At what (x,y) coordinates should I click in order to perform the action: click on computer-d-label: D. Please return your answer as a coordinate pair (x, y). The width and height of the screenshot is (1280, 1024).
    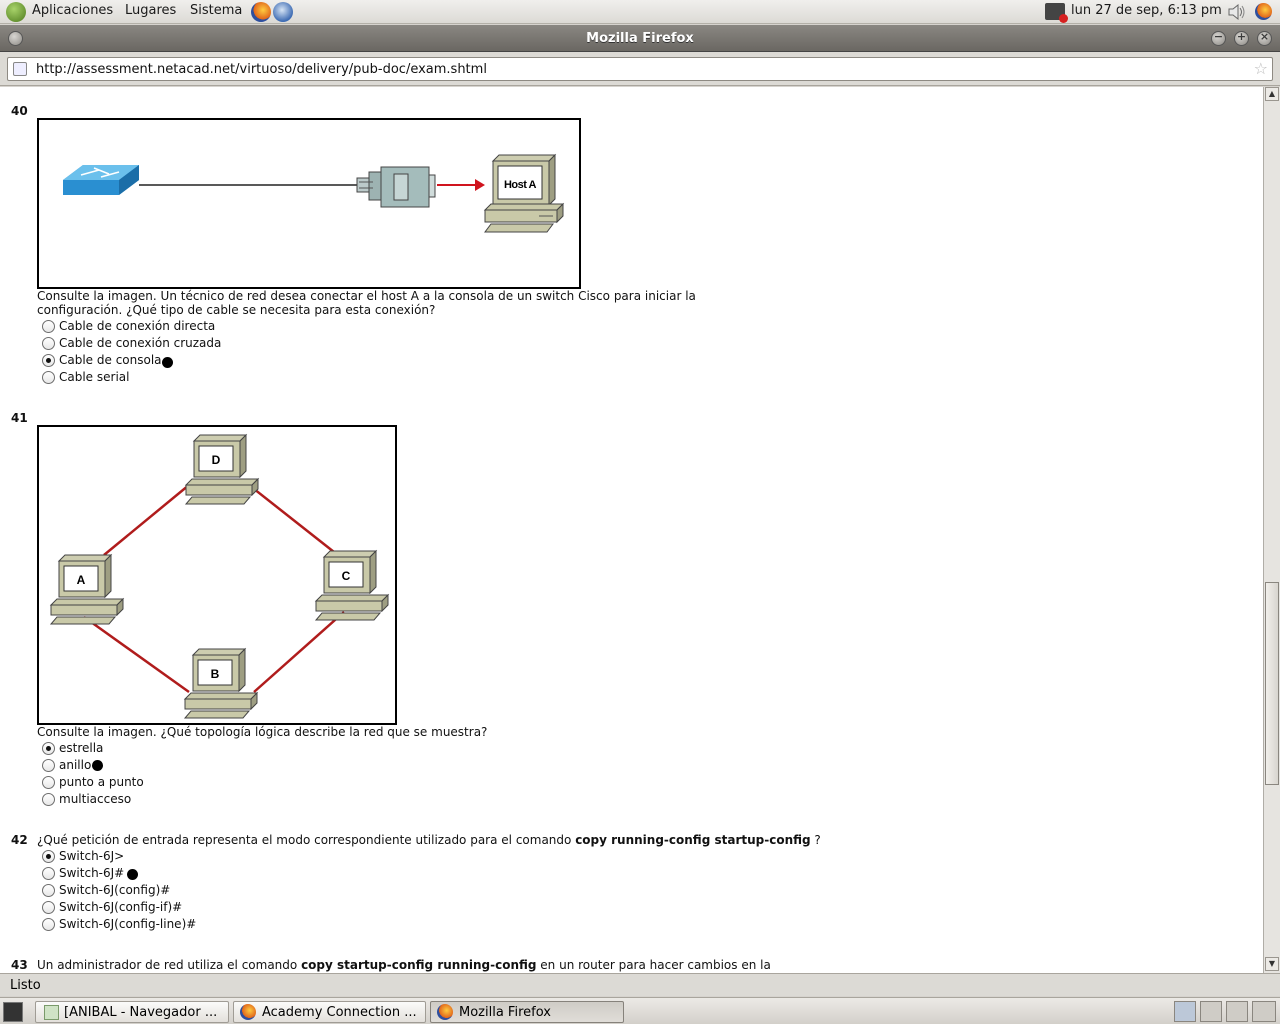
    Looking at the image, I should click on (216, 460).